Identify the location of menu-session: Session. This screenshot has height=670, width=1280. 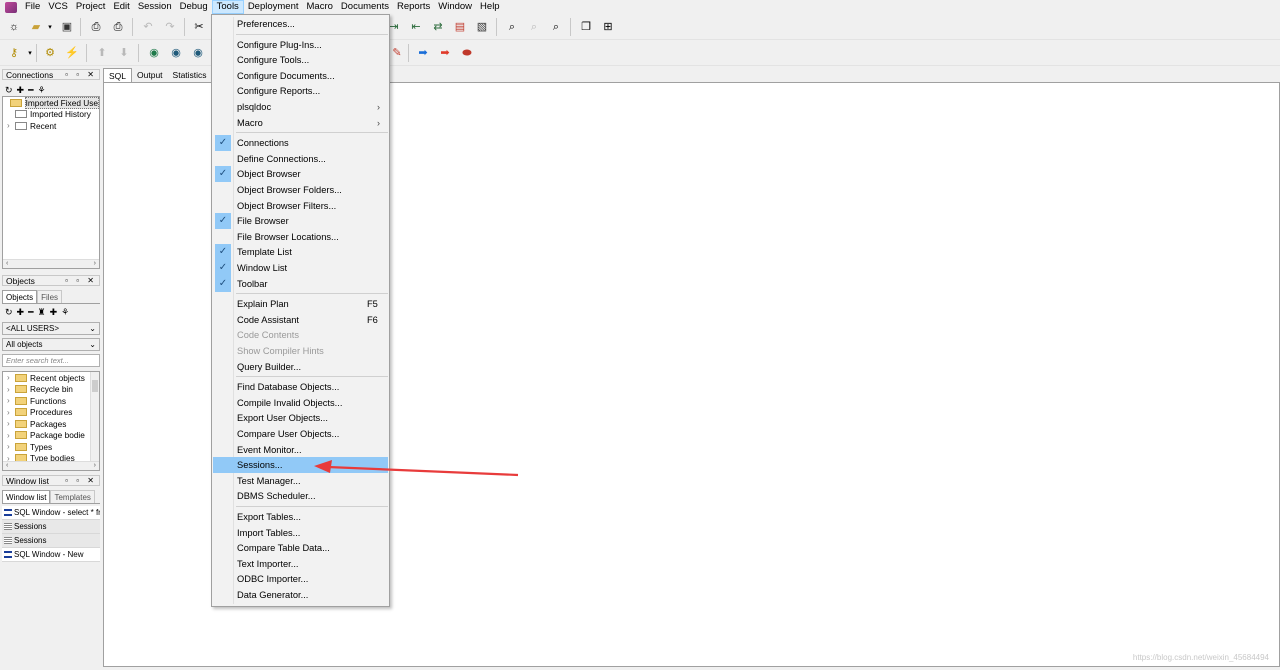
(155, 7).